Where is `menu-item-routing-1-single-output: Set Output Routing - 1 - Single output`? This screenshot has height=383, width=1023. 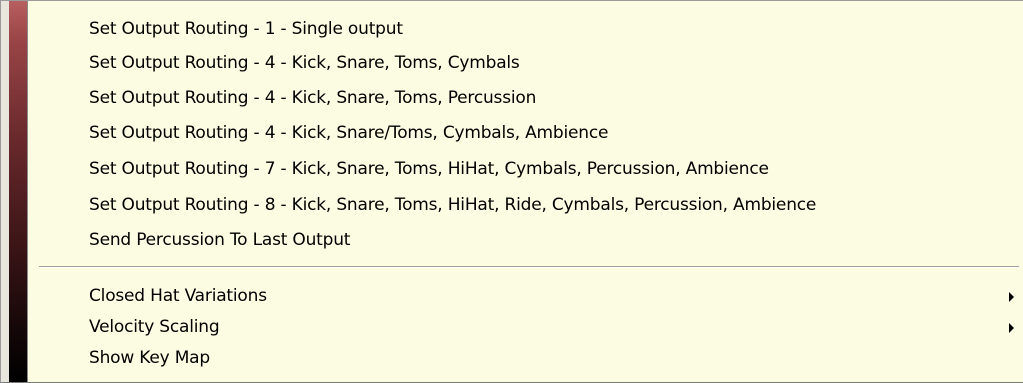 menu-item-routing-1-single-output: Set Output Routing - 1 - Single output is located at coordinates (556, 29).